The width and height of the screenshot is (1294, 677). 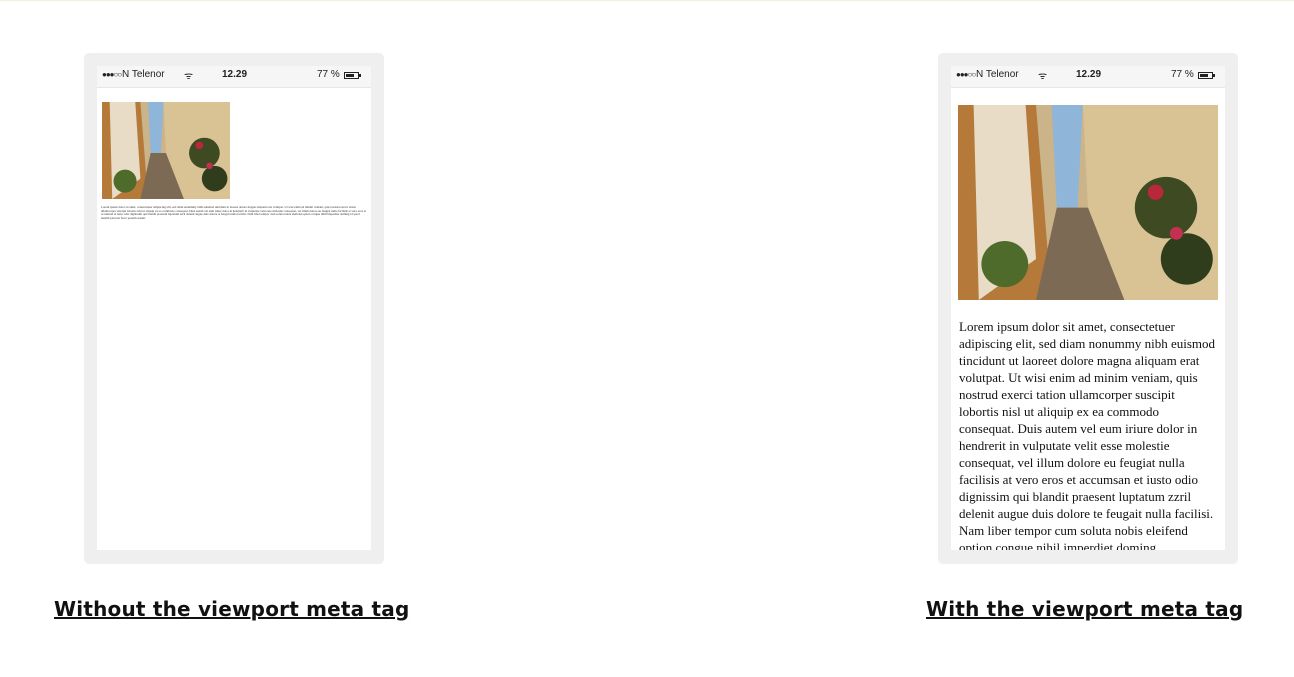 What do you see at coordinates (232, 609) in the screenshot?
I see `caption-without-viewport: Without the viewport meta tag` at bounding box center [232, 609].